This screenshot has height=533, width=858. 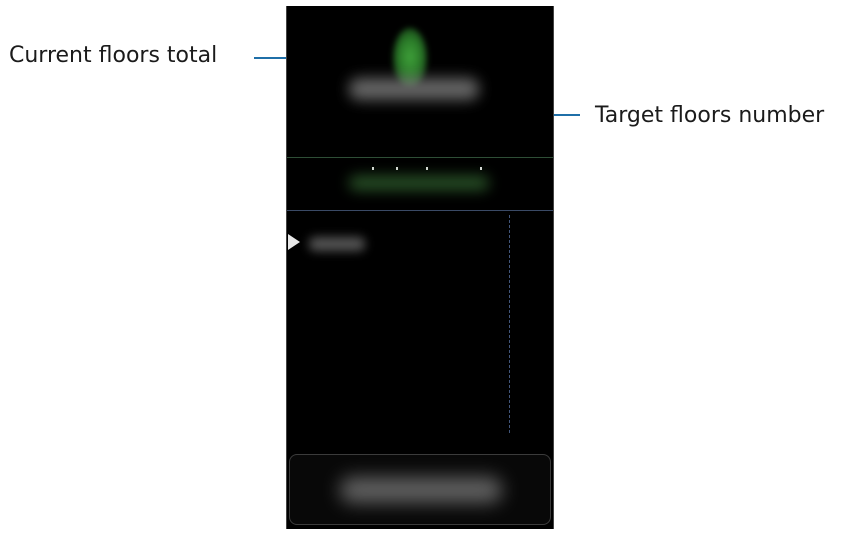 What do you see at coordinates (294, 242) in the screenshot?
I see `current-position-marker-icon` at bounding box center [294, 242].